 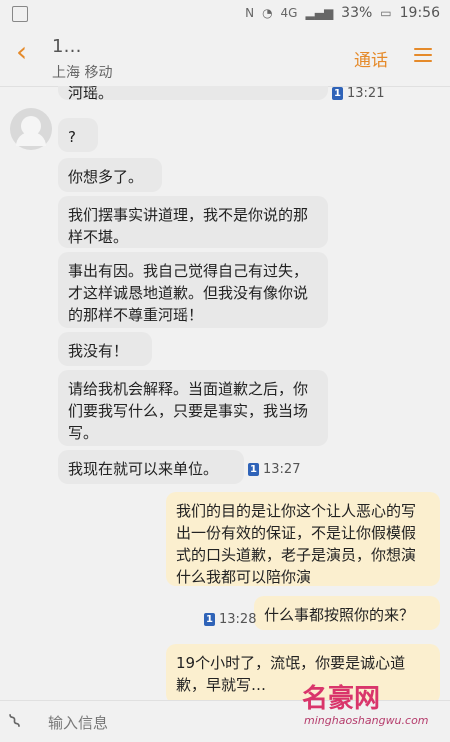 I want to click on message-left: 我们摆事实讲道理，我不是你说的那样不堪。, so click(x=193, y=222).